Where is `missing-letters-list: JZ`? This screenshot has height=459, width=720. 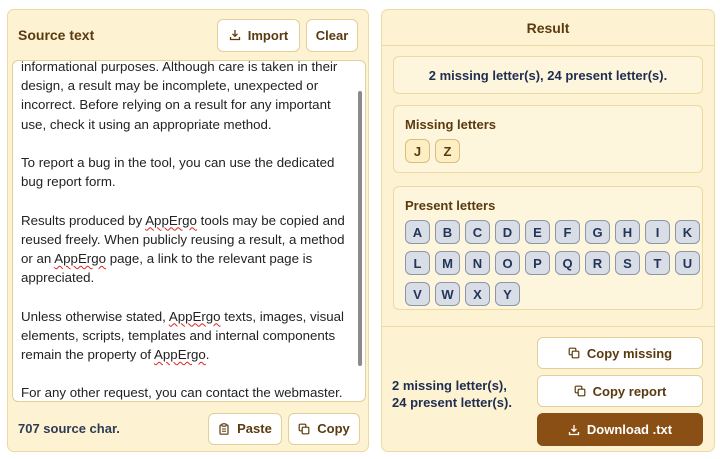
missing-letters-list: JZ is located at coordinates (552, 151).